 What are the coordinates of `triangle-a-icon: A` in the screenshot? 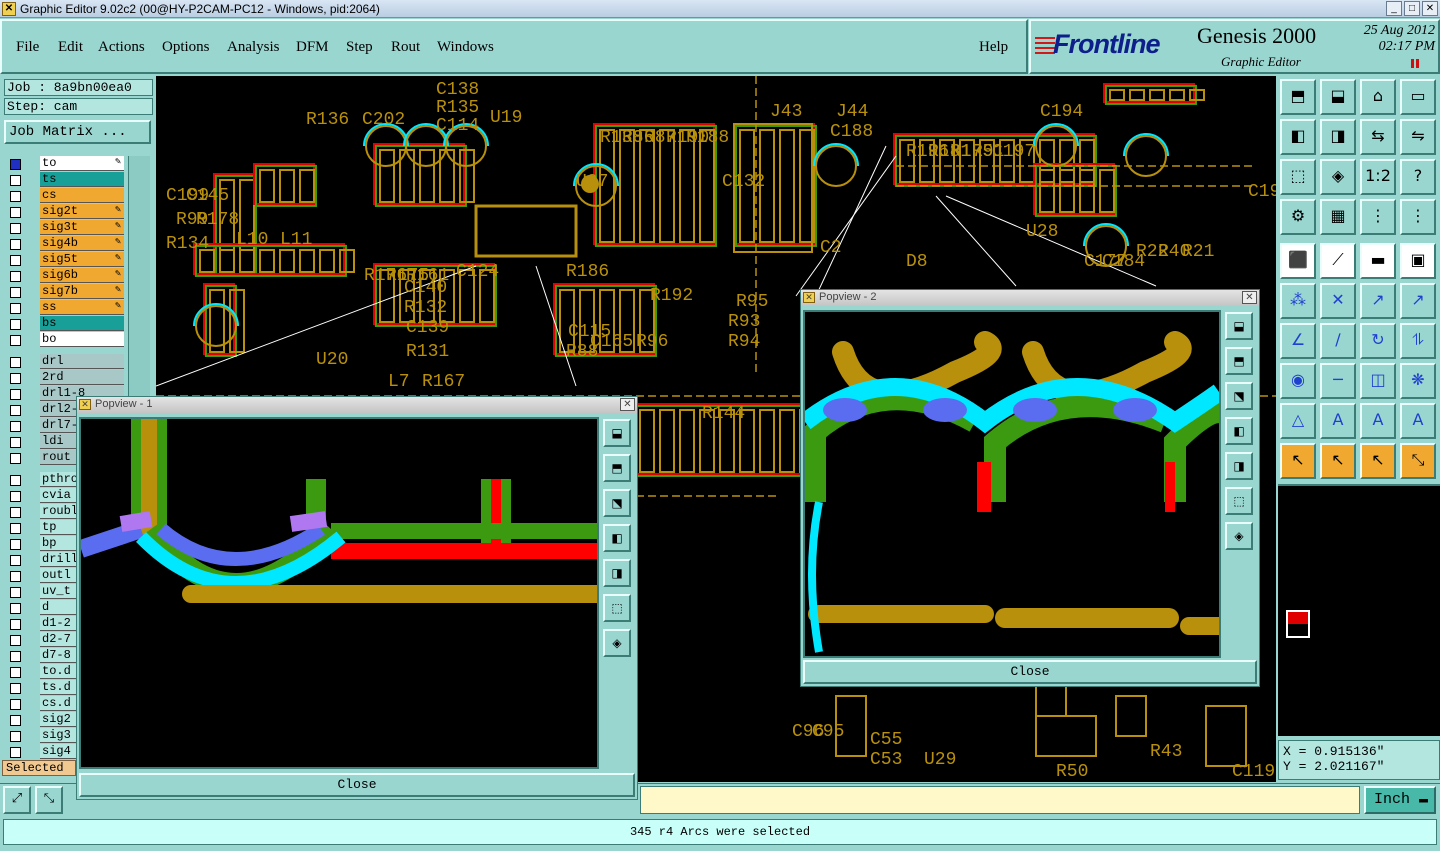 It's located at (1338, 421).